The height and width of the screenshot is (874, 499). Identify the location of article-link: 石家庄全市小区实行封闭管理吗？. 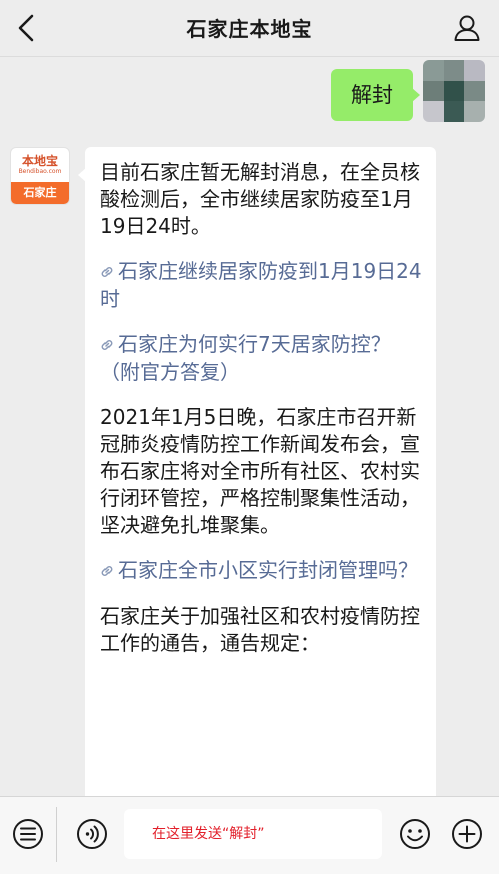
(261, 571).